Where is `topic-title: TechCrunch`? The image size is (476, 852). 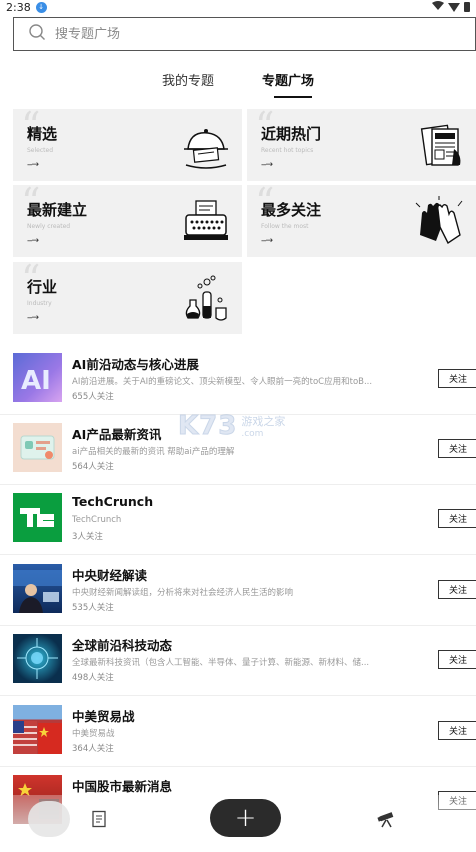
topic-title: TechCrunch is located at coordinates (113, 501).